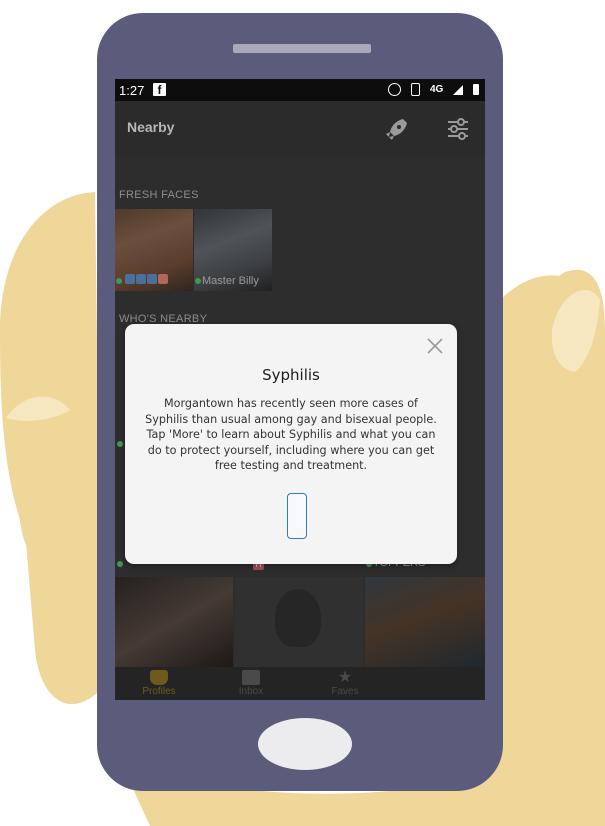 The height and width of the screenshot is (826, 605). I want to click on default-avatar-silhouette, so click(298, 618).